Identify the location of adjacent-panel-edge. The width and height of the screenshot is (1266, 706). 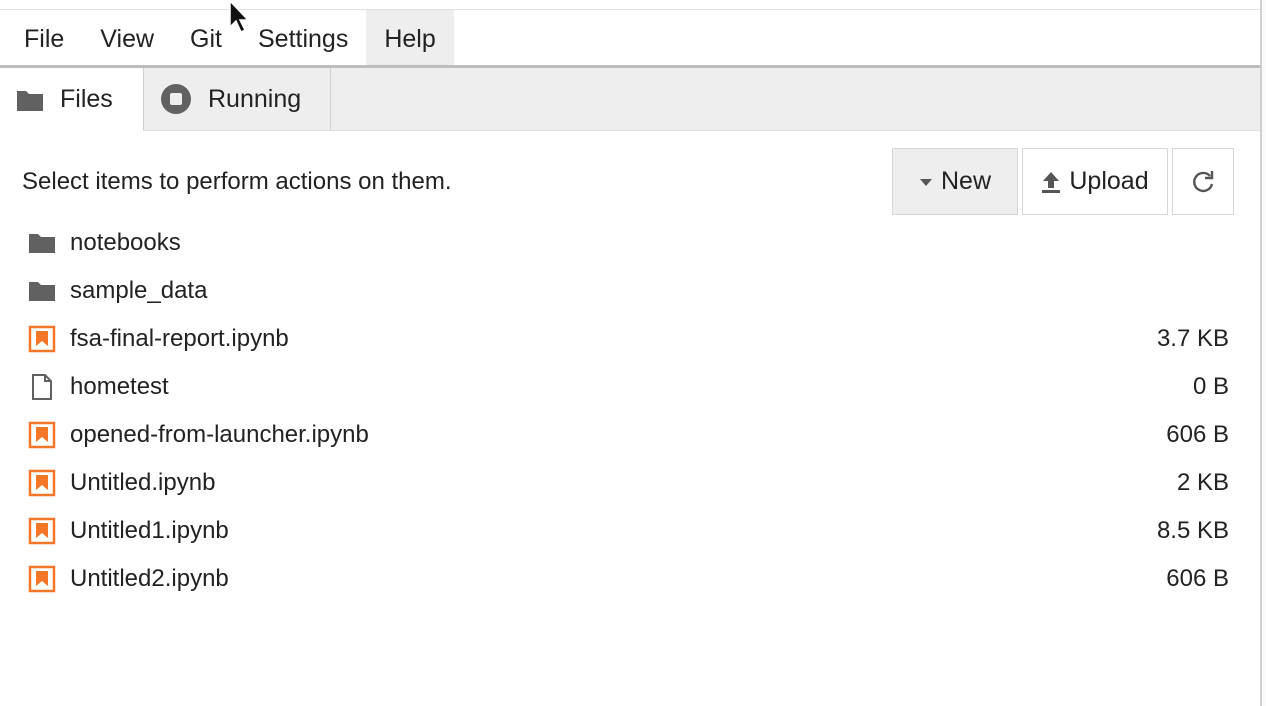
(1263, 353).